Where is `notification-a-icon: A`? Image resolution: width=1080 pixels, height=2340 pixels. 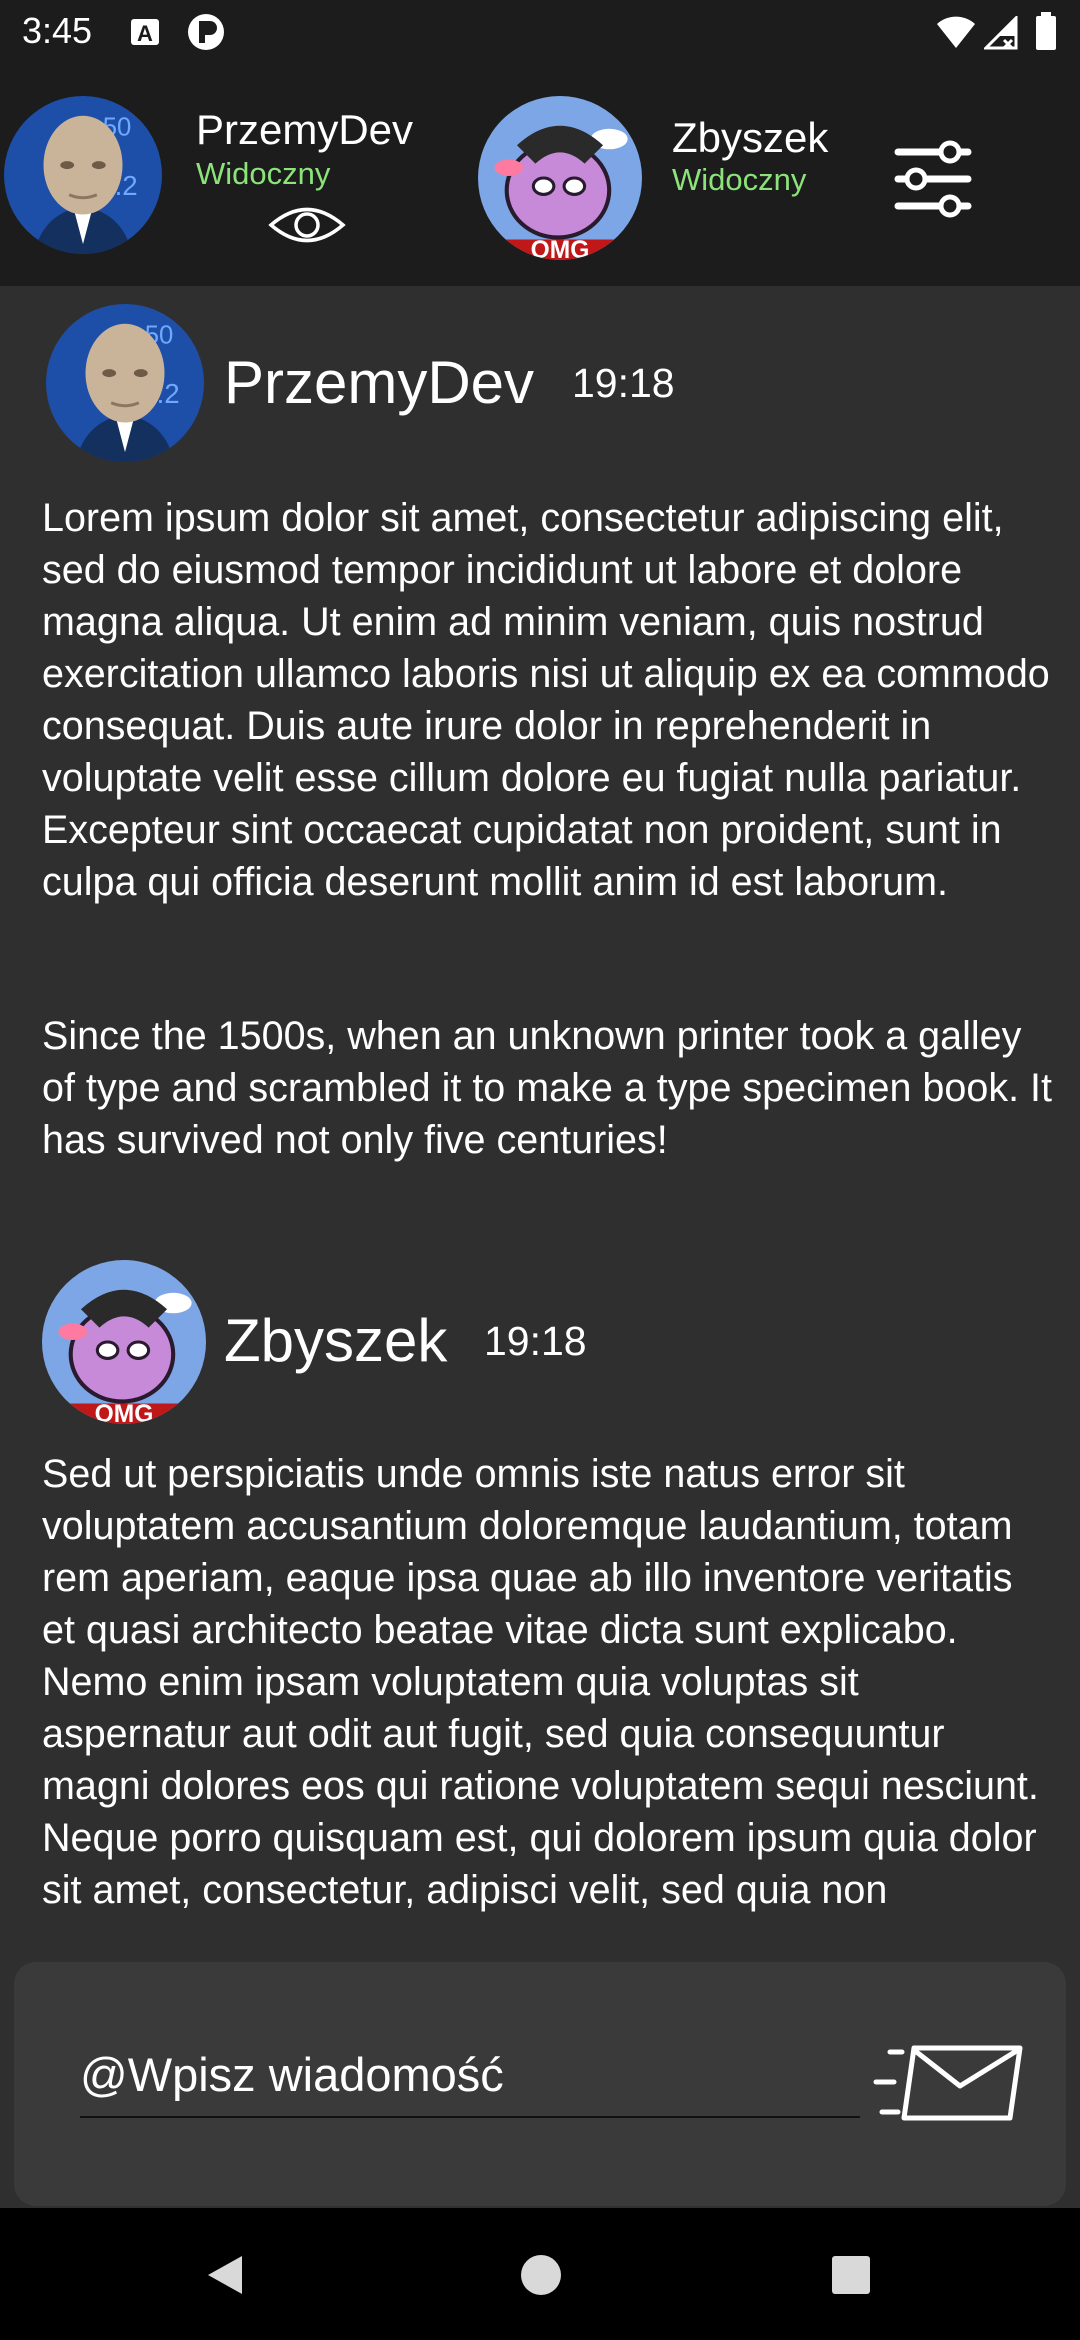
notification-a-icon: A is located at coordinates (145, 32).